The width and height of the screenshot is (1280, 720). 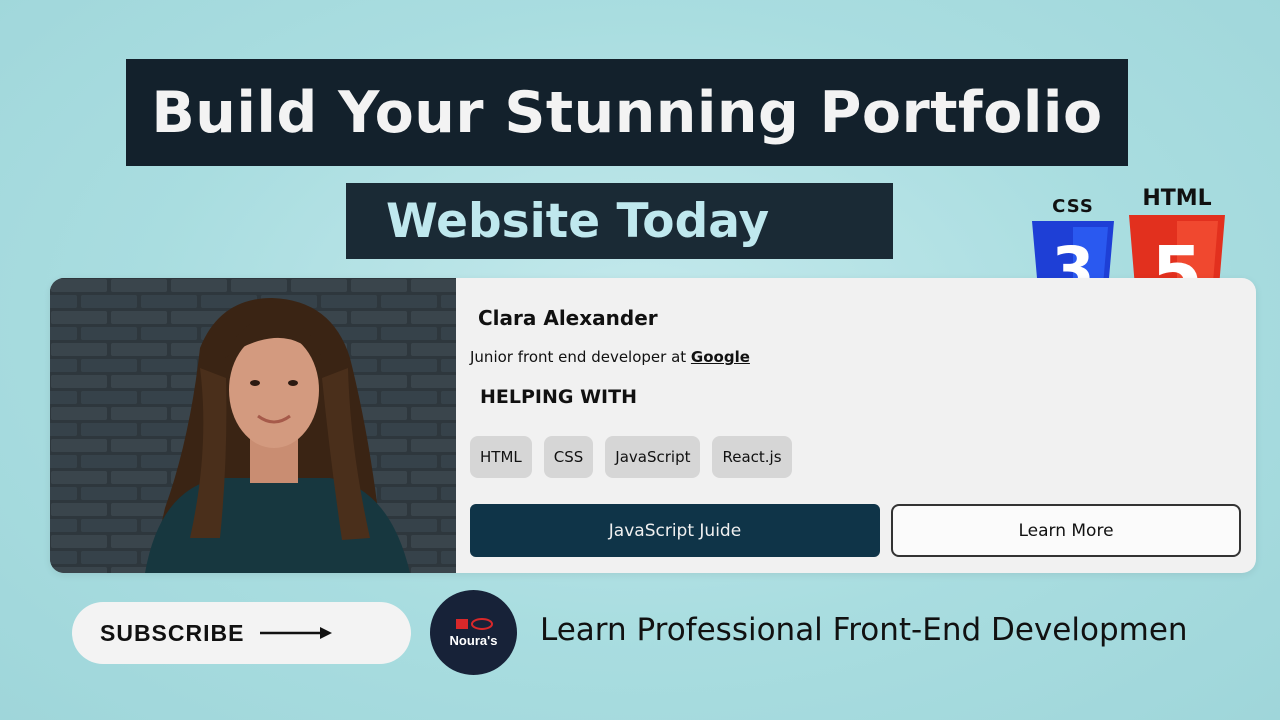 What do you see at coordinates (473, 632) in the screenshot?
I see `channel-logo: Noura's` at bounding box center [473, 632].